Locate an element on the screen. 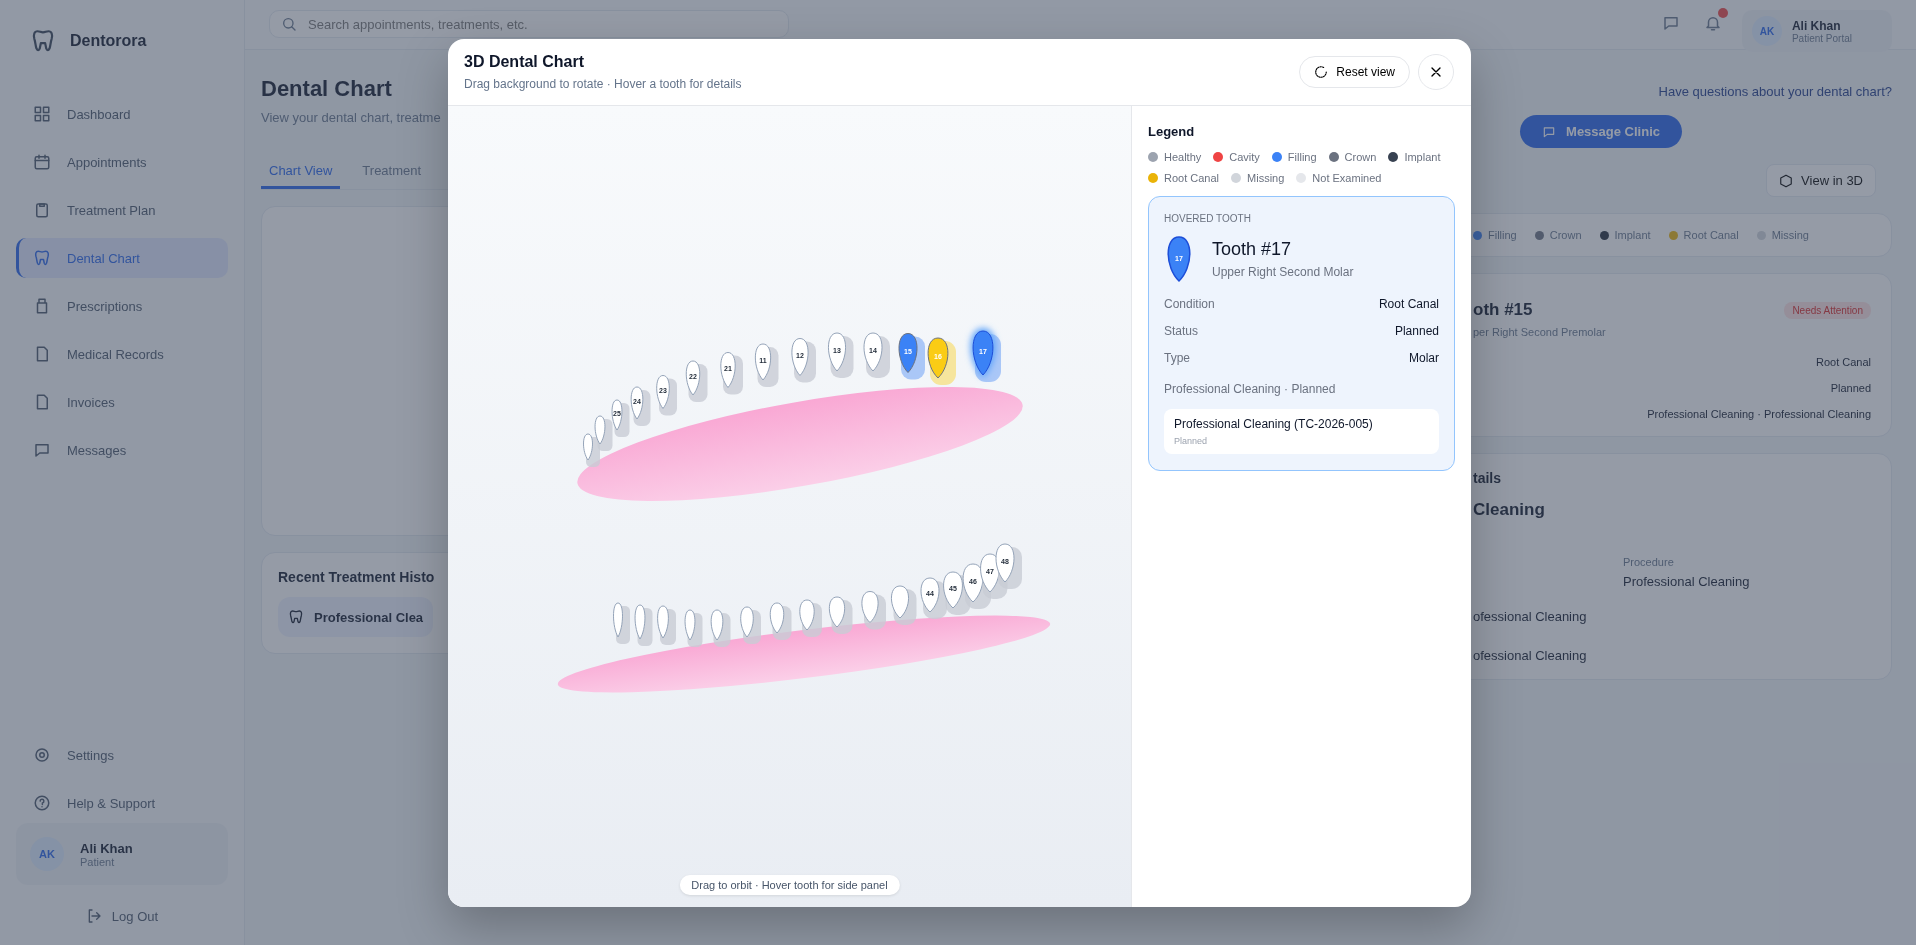 The width and height of the screenshot is (1916, 945). tooth-title: oth #15 is located at coordinates (1503, 310).